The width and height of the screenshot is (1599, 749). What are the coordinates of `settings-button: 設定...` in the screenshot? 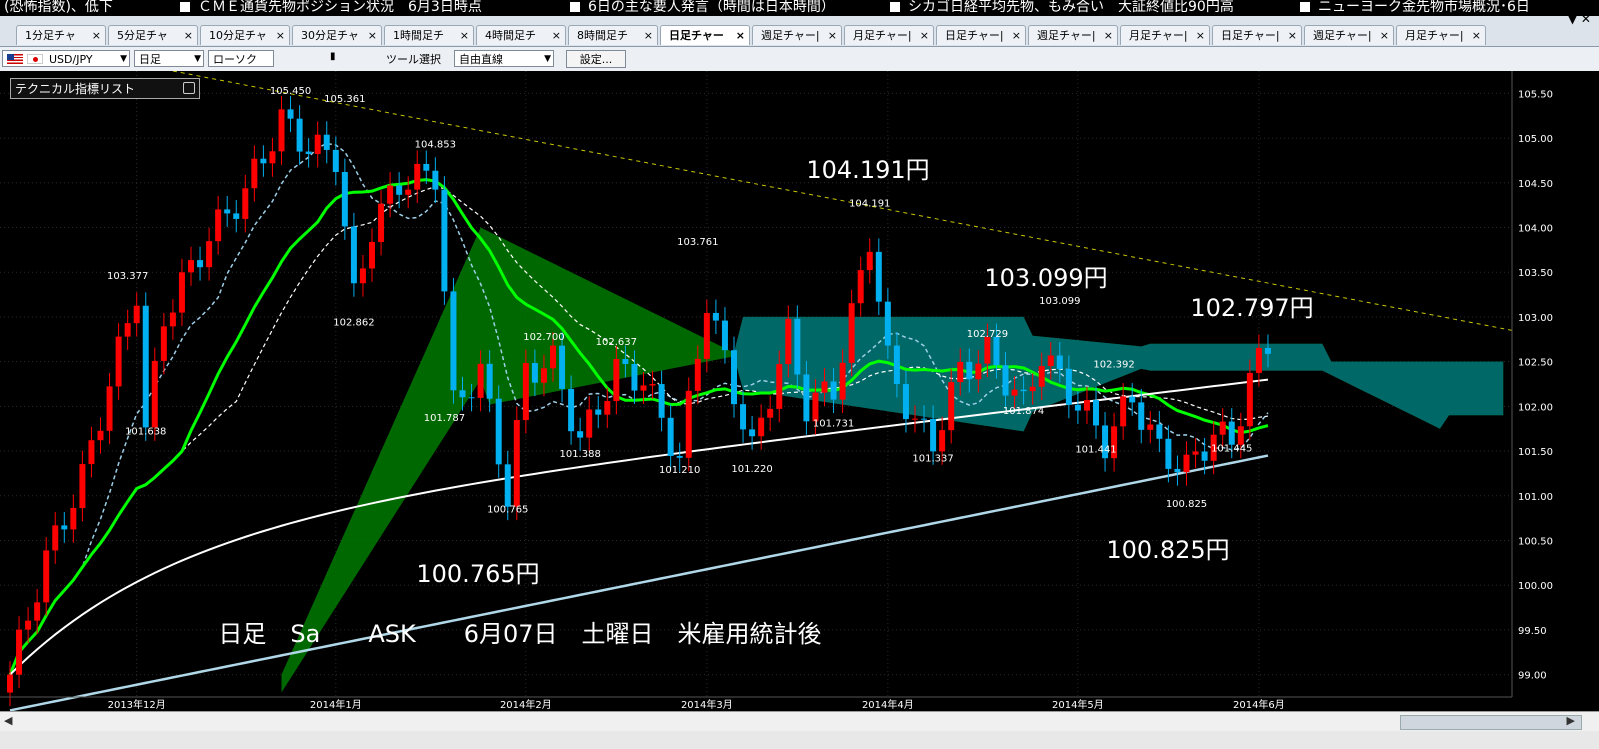 It's located at (596, 59).